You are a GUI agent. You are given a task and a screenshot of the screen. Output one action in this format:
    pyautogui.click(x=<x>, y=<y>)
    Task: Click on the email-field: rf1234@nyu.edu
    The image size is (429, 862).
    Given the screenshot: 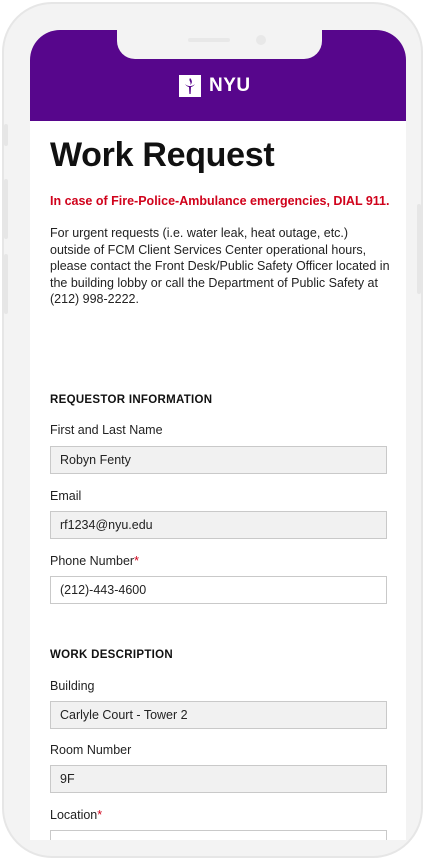 What is the action you would take?
    pyautogui.click(x=218, y=525)
    